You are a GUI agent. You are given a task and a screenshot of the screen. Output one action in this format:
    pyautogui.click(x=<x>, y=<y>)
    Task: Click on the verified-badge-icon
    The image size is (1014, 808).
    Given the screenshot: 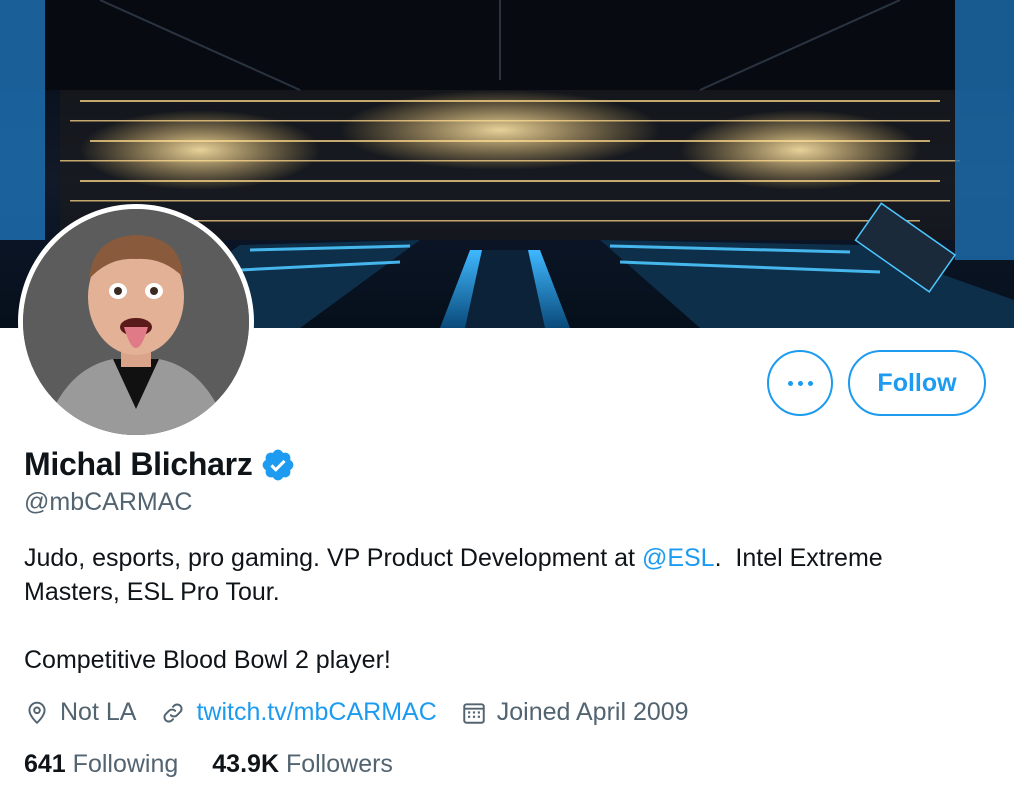 What is the action you would take?
    pyautogui.click(x=278, y=465)
    